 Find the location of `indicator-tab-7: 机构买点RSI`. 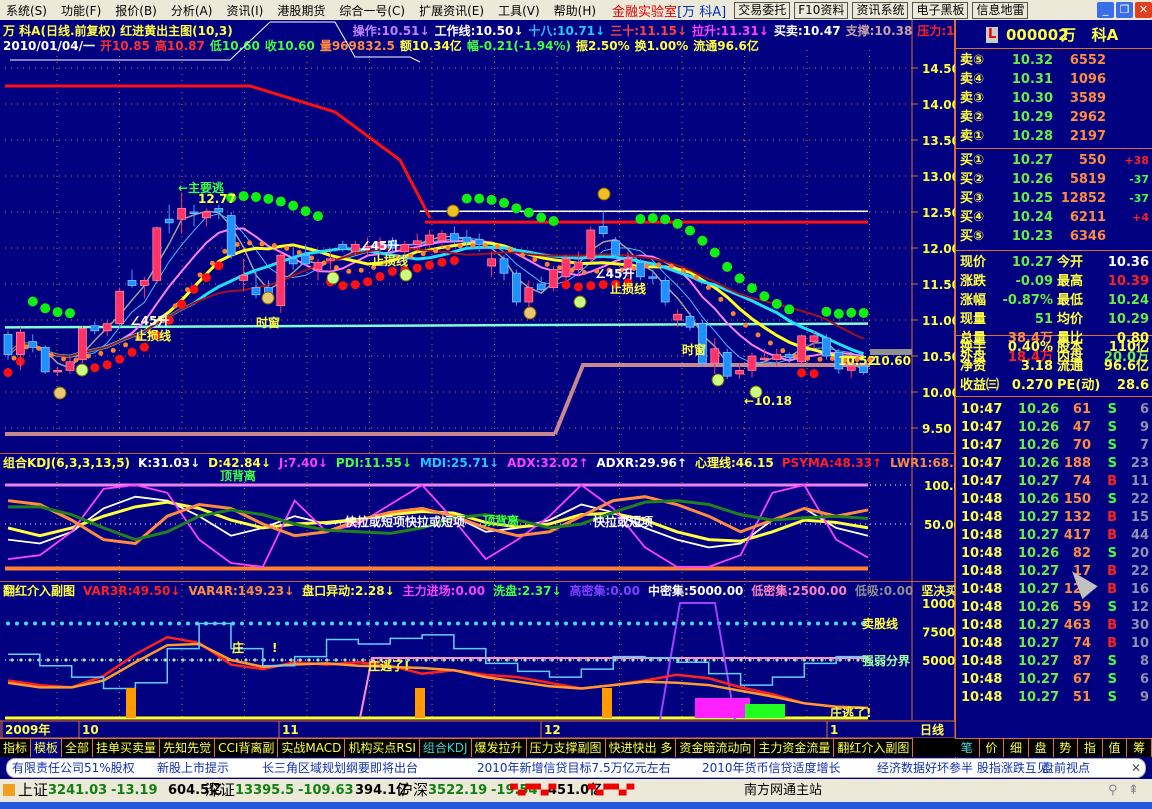

indicator-tab-7: 机构买点RSI is located at coordinates (382, 747).